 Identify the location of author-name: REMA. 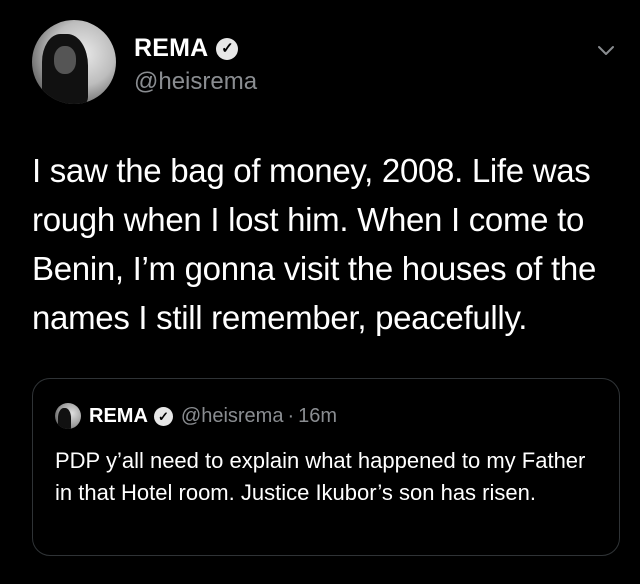
(171, 48).